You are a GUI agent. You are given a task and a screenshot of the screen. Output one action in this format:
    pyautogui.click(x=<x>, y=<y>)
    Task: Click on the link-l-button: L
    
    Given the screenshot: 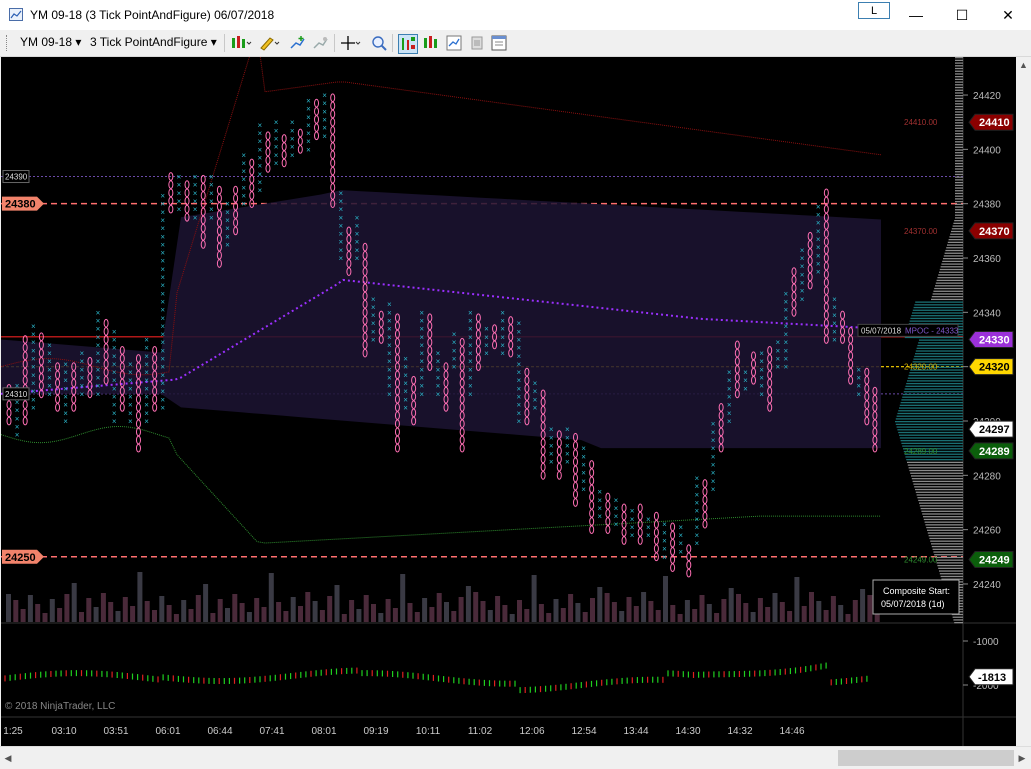 What is the action you would take?
    pyautogui.click(x=874, y=10)
    